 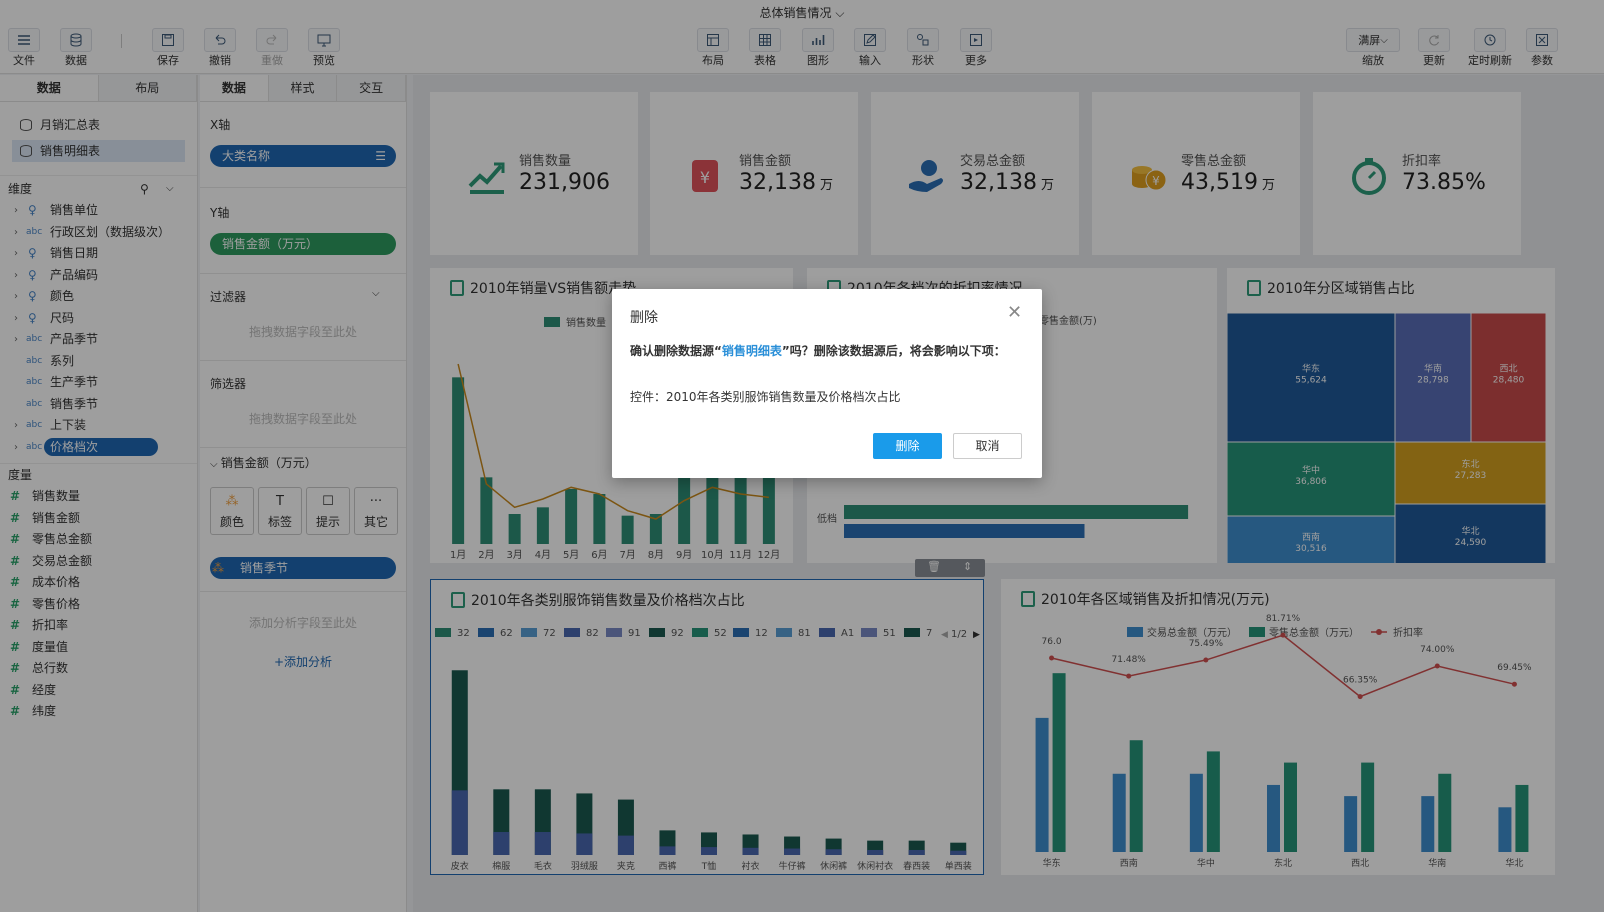 What do you see at coordinates (1014, 312) in the screenshot?
I see `close-icon: ✕` at bounding box center [1014, 312].